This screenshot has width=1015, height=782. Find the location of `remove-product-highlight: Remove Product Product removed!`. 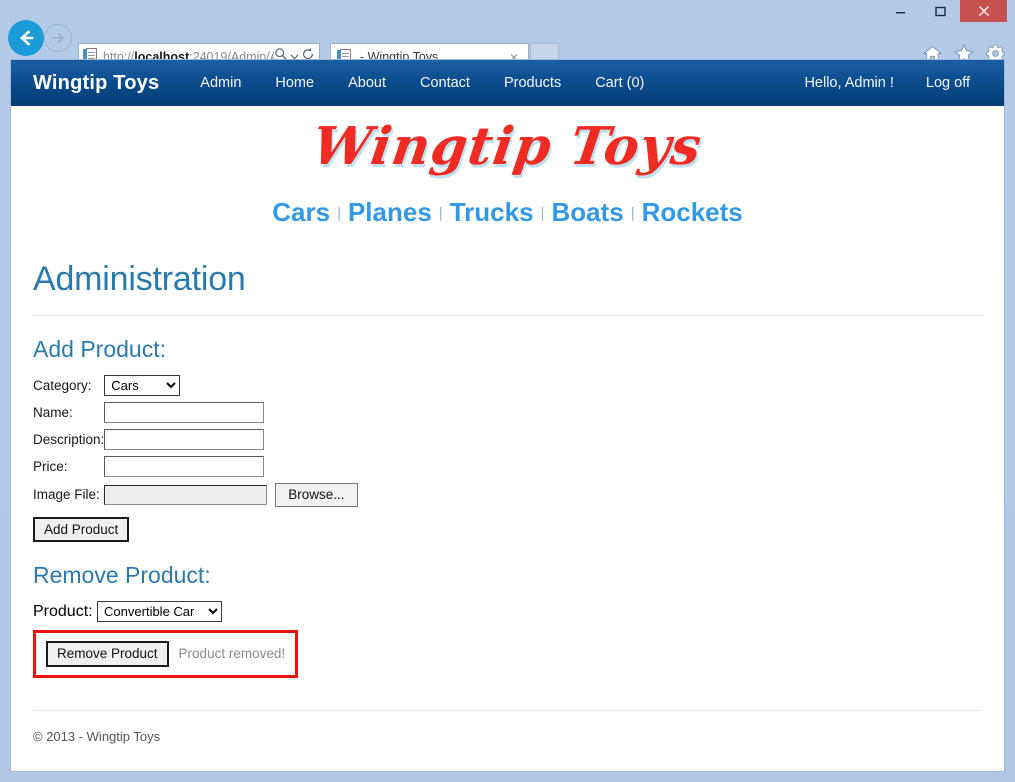

remove-product-highlight: Remove Product Product removed! is located at coordinates (166, 654).